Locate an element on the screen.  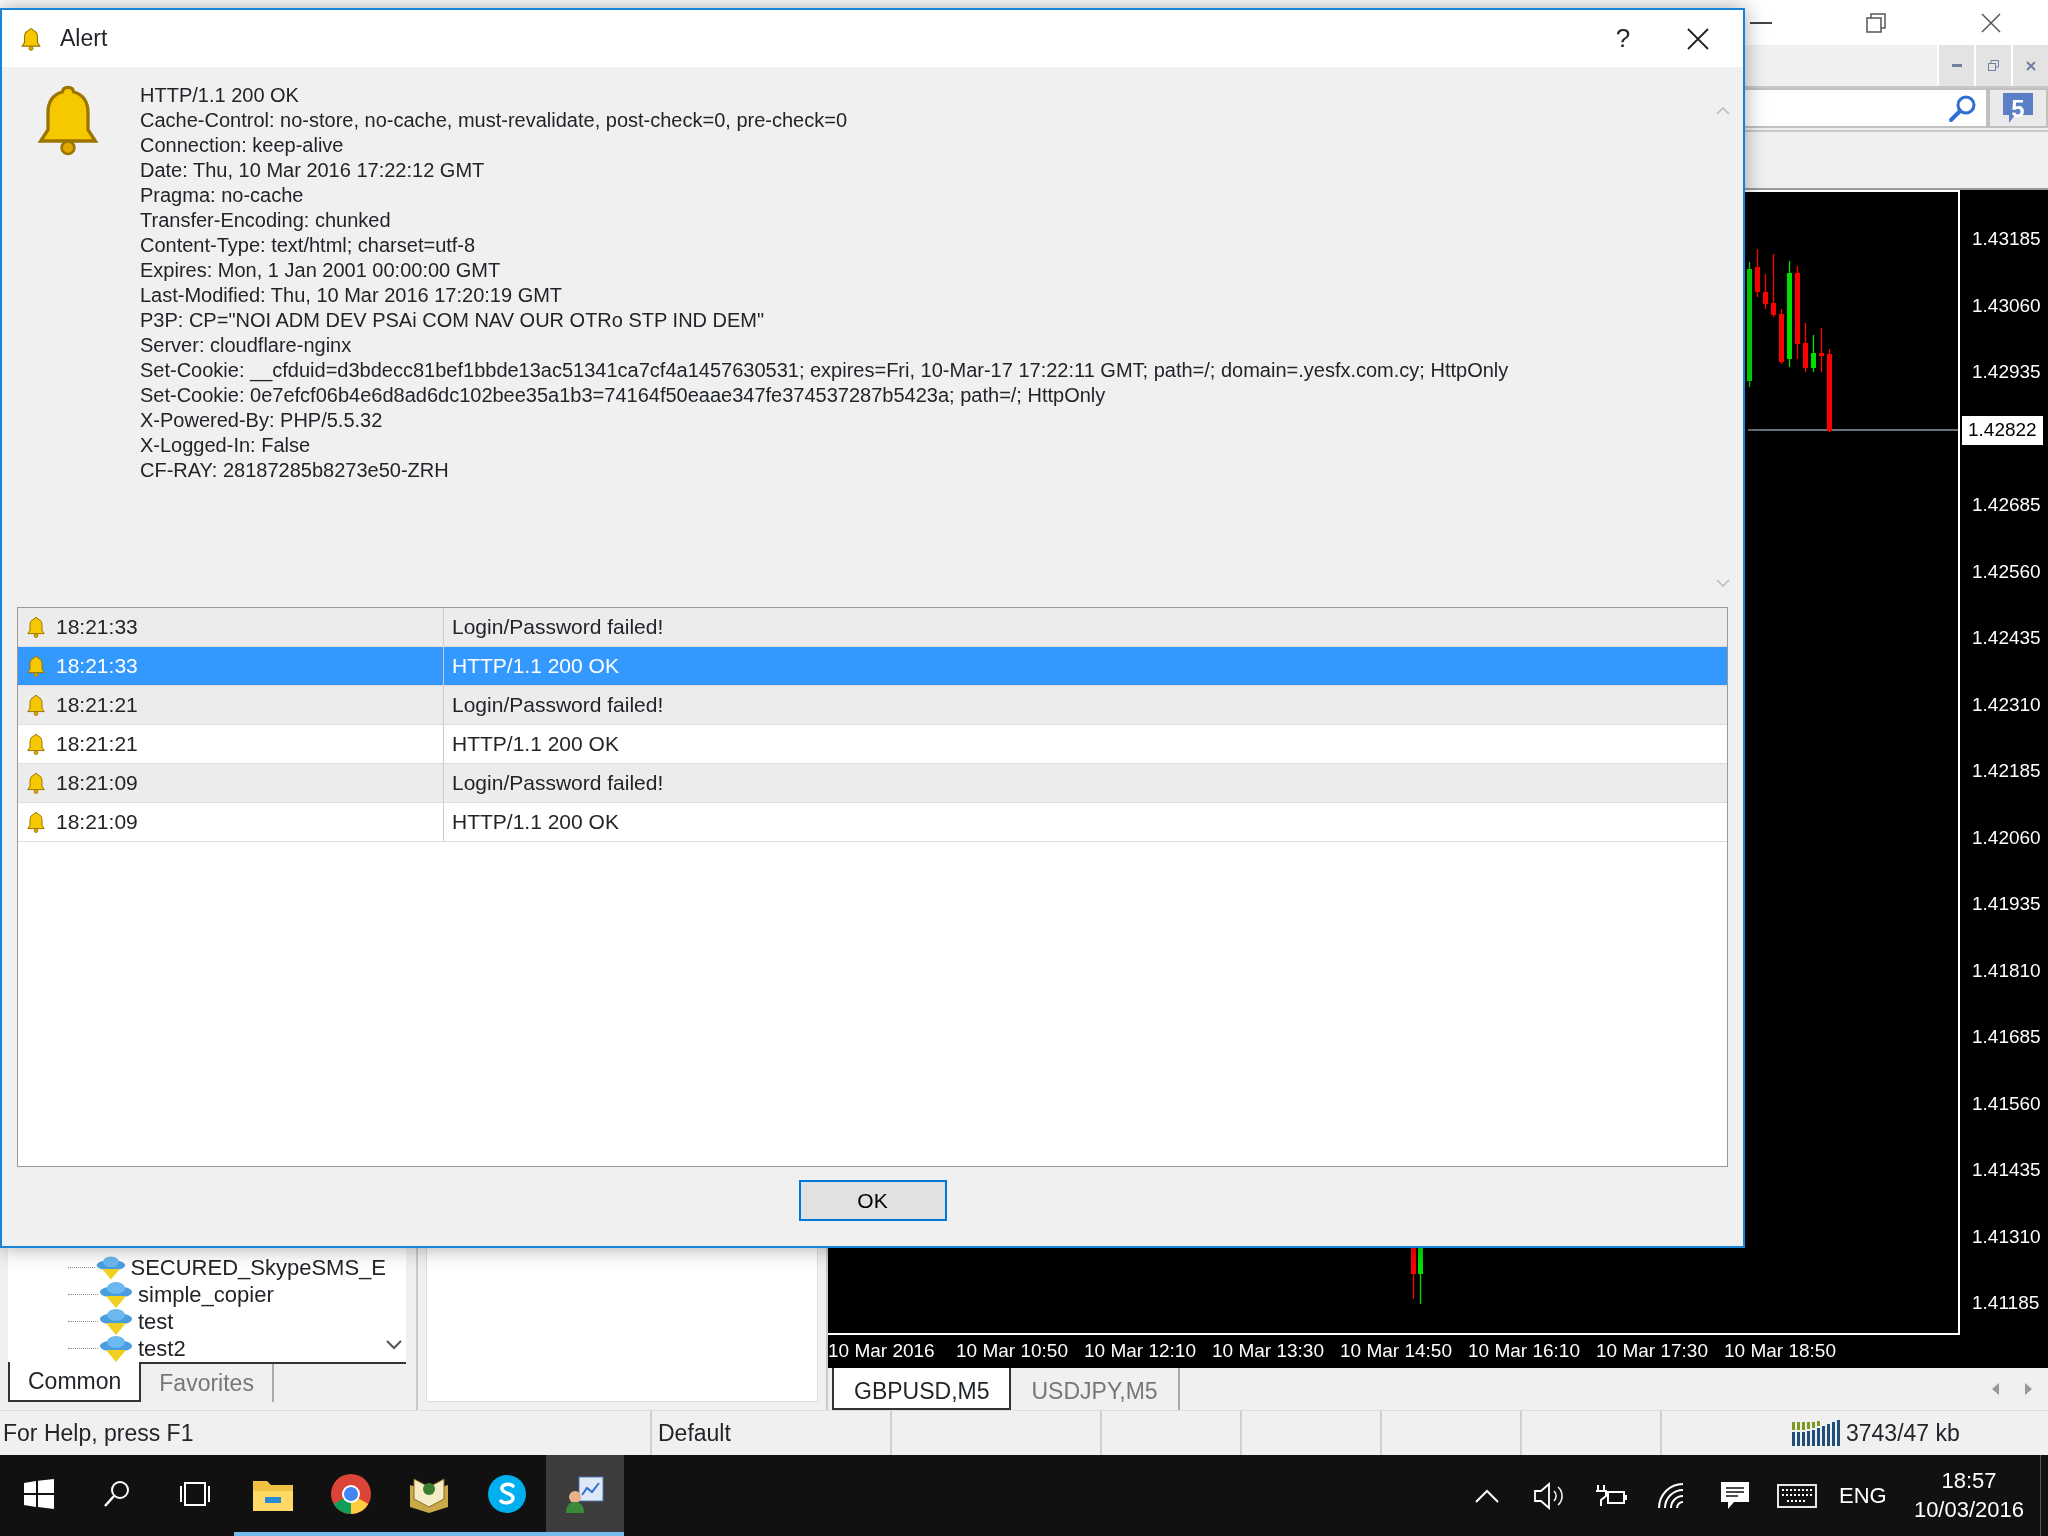
round-logo-icon is located at coordinates (351, 1493).